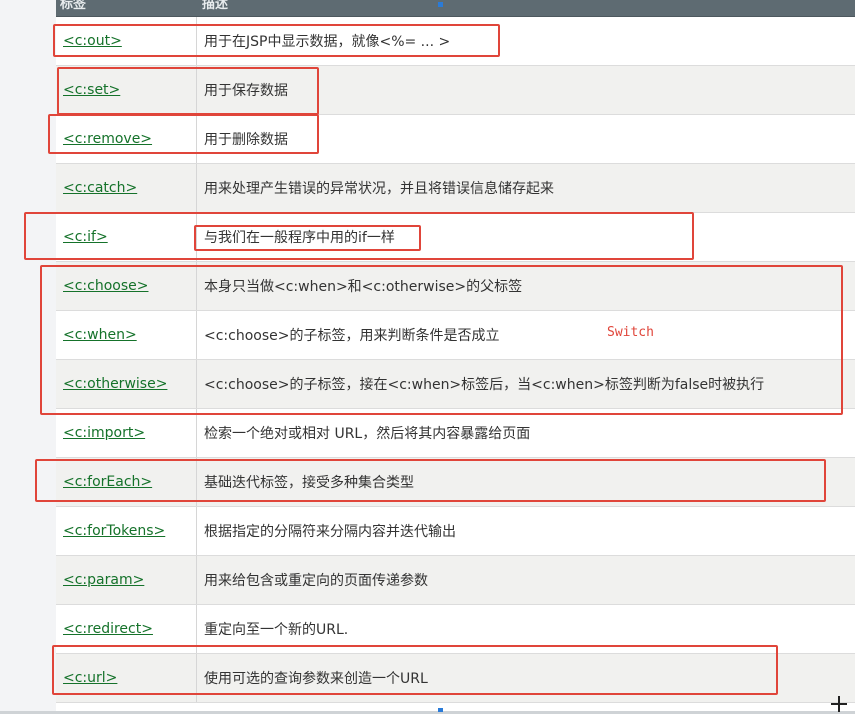 The height and width of the screenshot is (714, 855). I want to click on table-row: <c:import> 检索一个绝对或相对 URL，然后将其内容暴露给页面, so click(455, 433).